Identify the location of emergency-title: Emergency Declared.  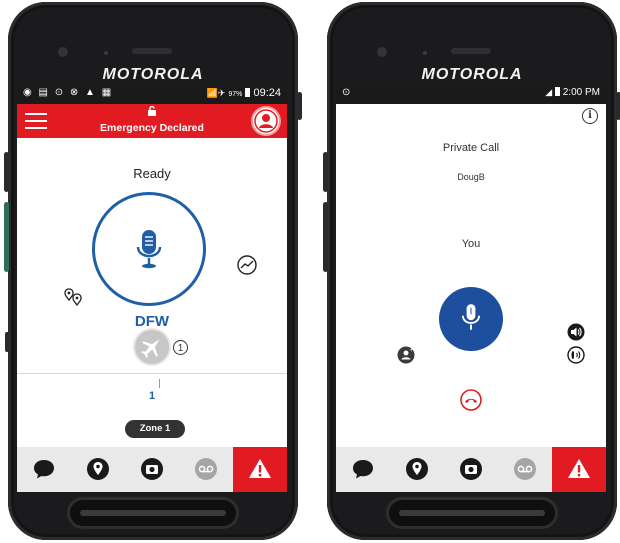
(152, 128).